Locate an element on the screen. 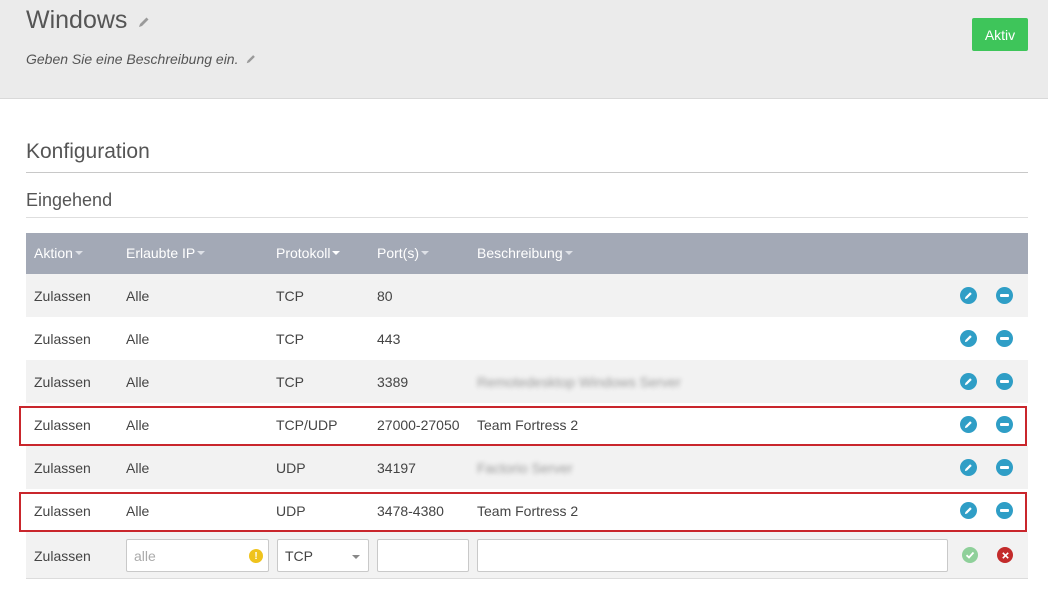  edit-description-pencil-icon is located at coordinates (251, 60).